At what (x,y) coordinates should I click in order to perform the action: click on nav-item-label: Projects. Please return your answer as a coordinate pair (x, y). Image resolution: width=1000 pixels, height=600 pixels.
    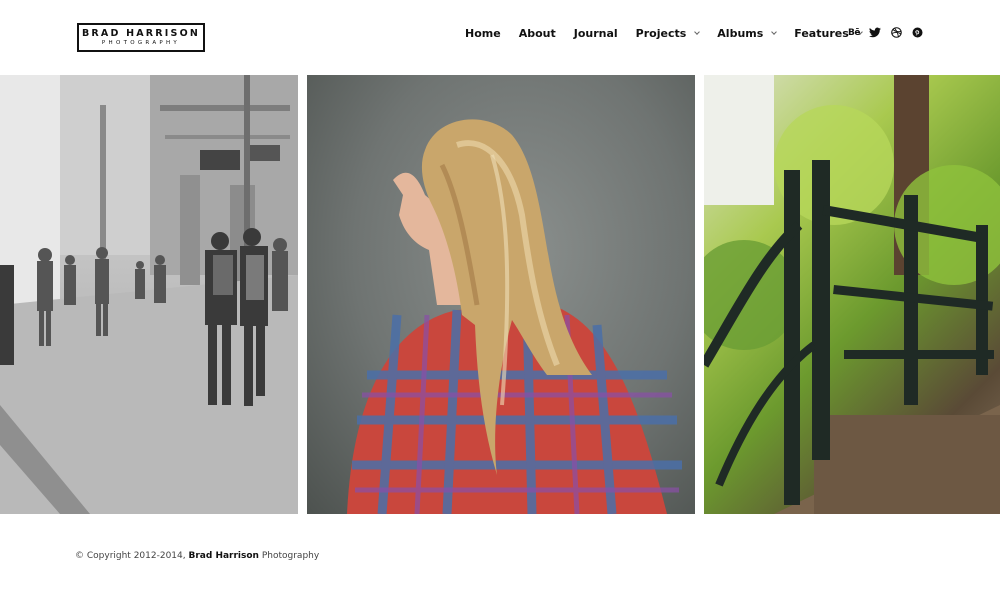
    Looking at the image, I should click on (661, 33).